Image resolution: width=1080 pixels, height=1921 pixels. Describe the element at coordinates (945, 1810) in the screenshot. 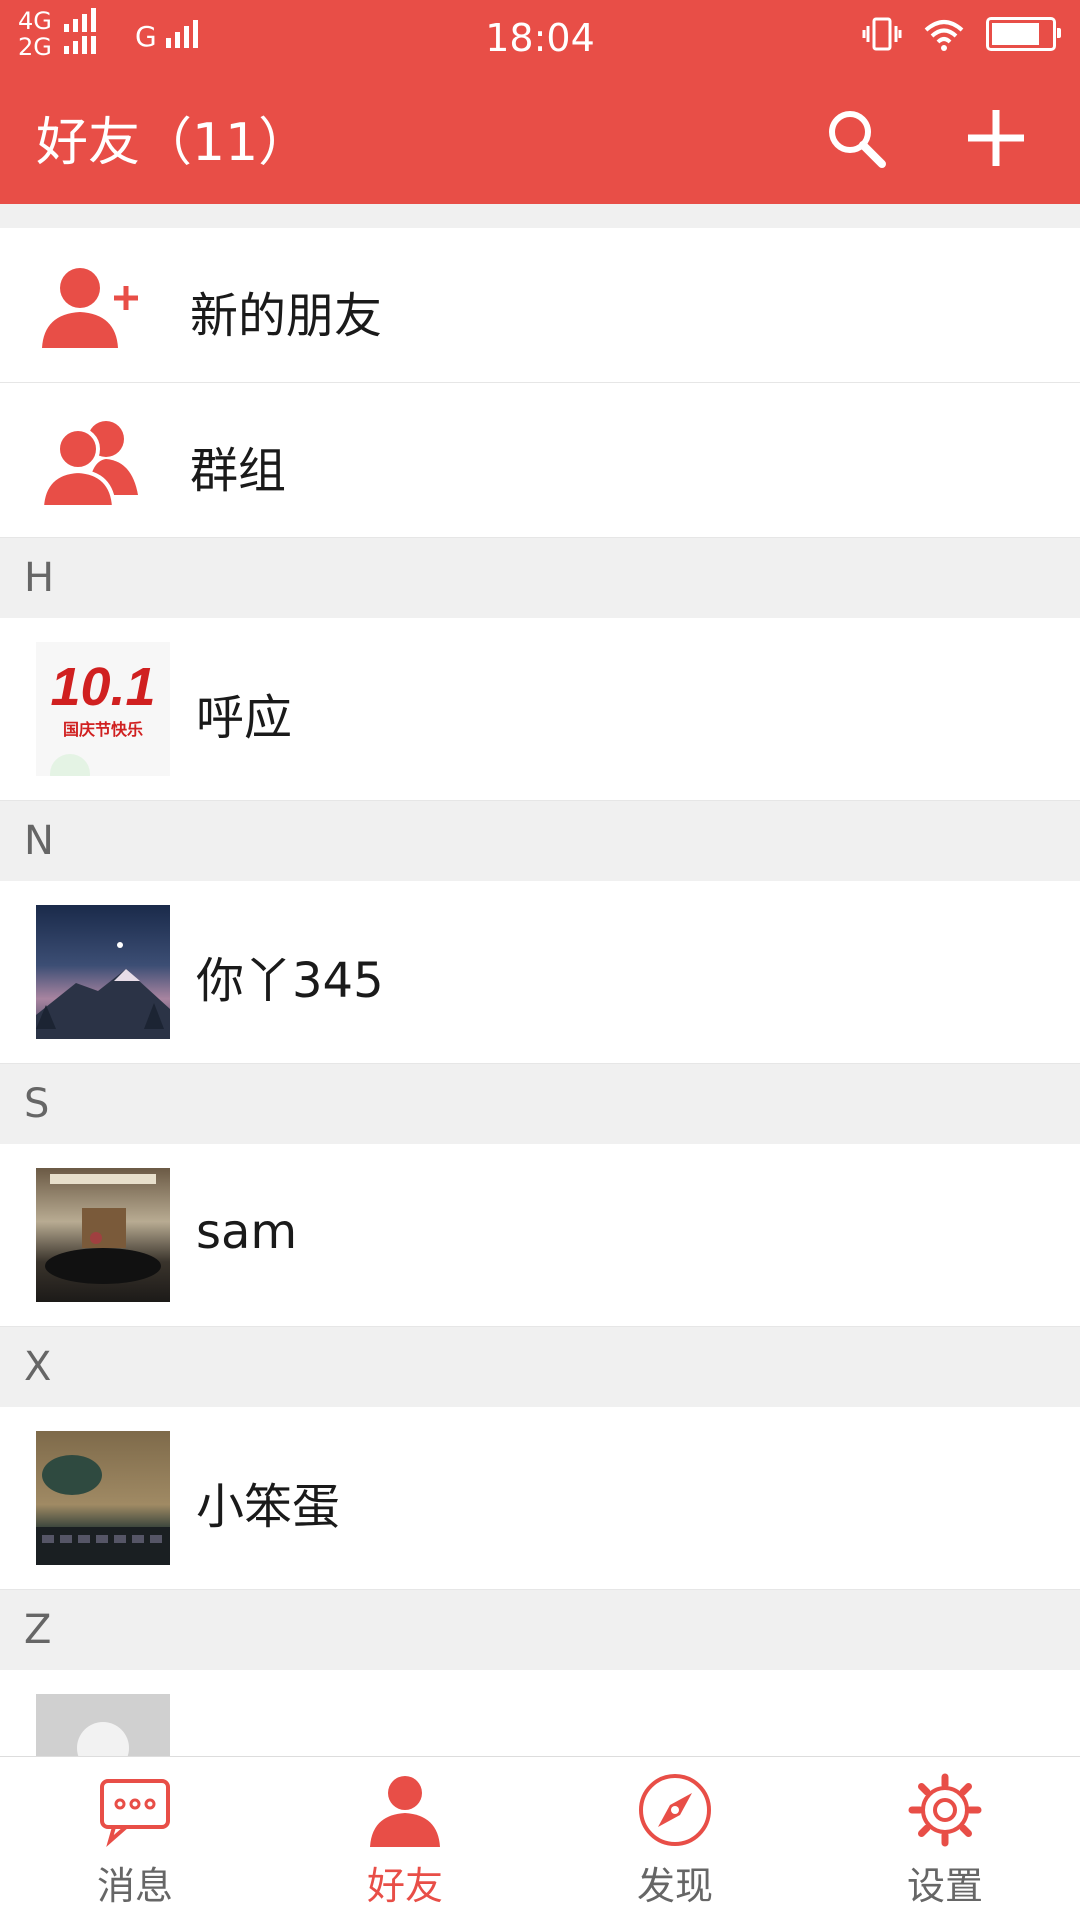

I see `gear-icon` at that location.